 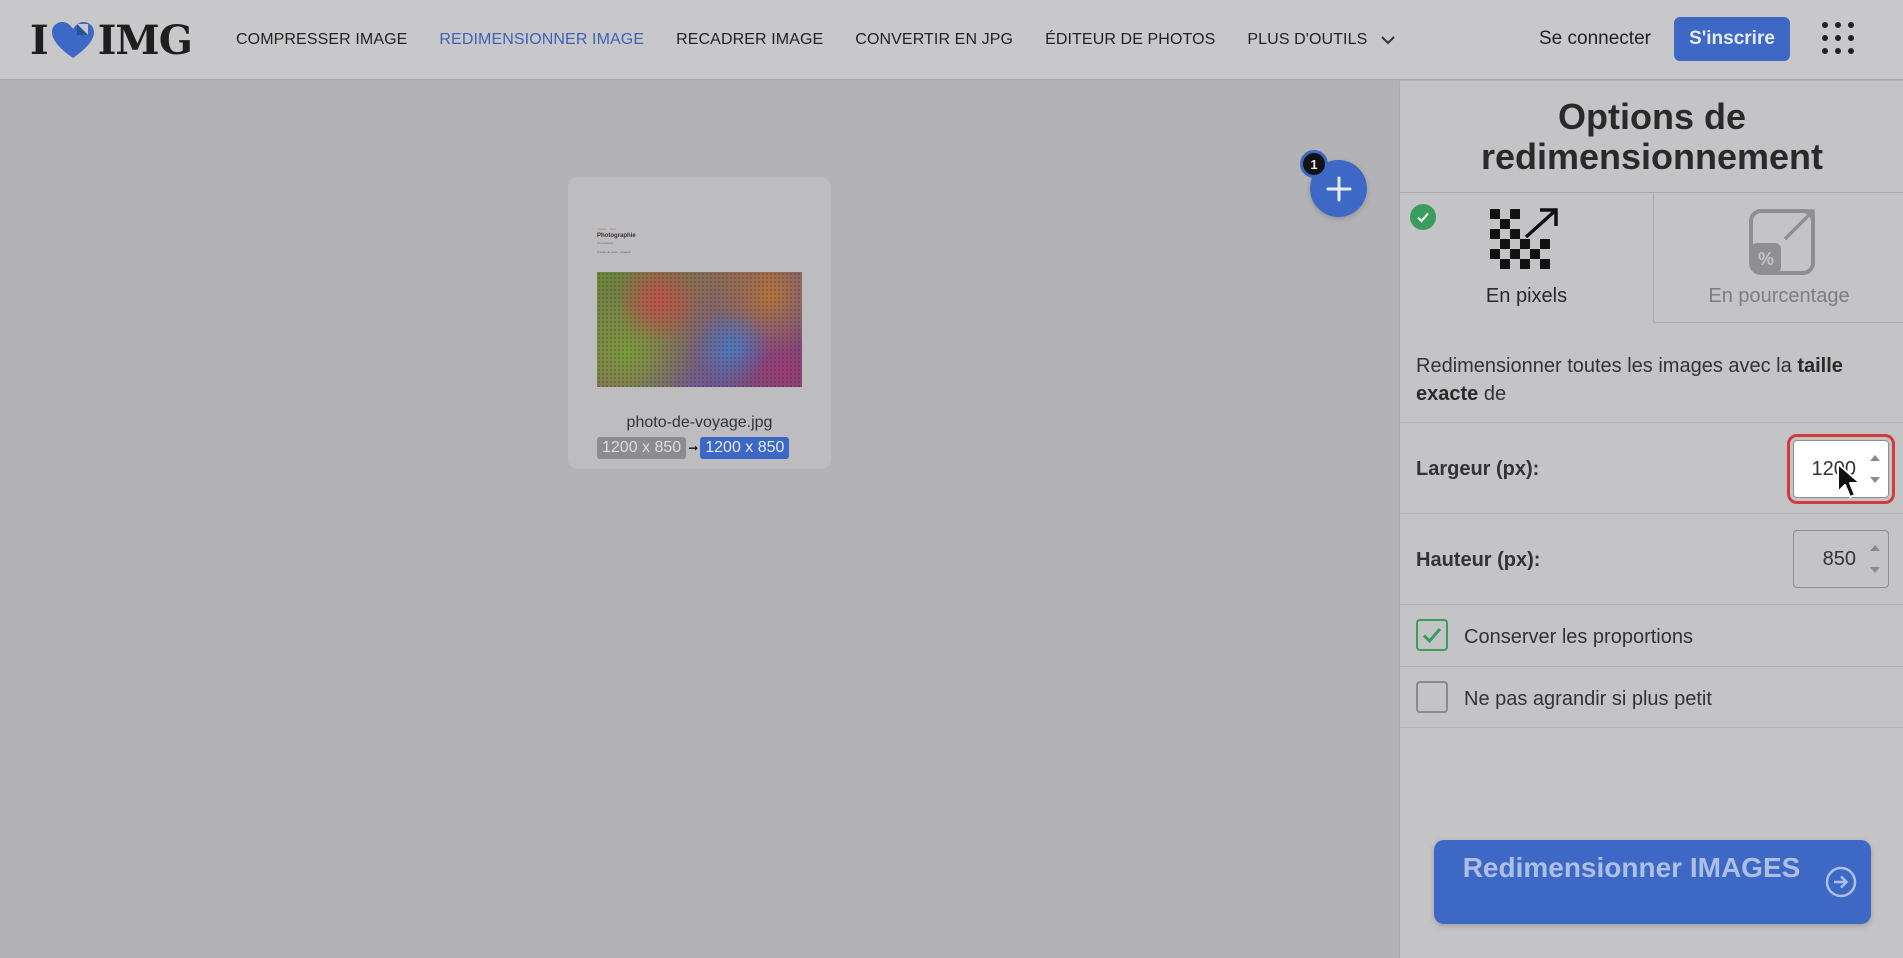 I want to click on tab-pixels-label: En pixels, so click(x=1526, y=296).